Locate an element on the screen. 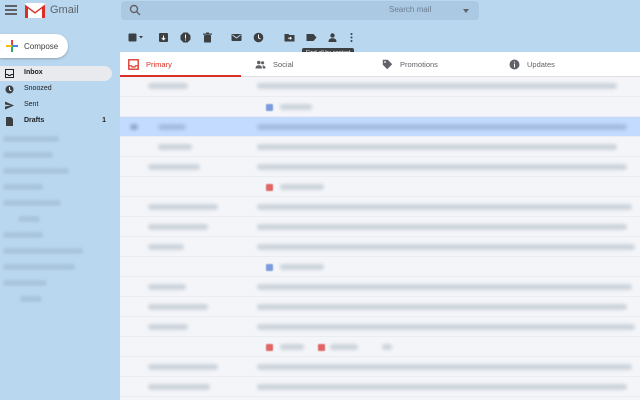 This screenshot has height=400, width=640. info-icon is located at coordinates (514, 64).